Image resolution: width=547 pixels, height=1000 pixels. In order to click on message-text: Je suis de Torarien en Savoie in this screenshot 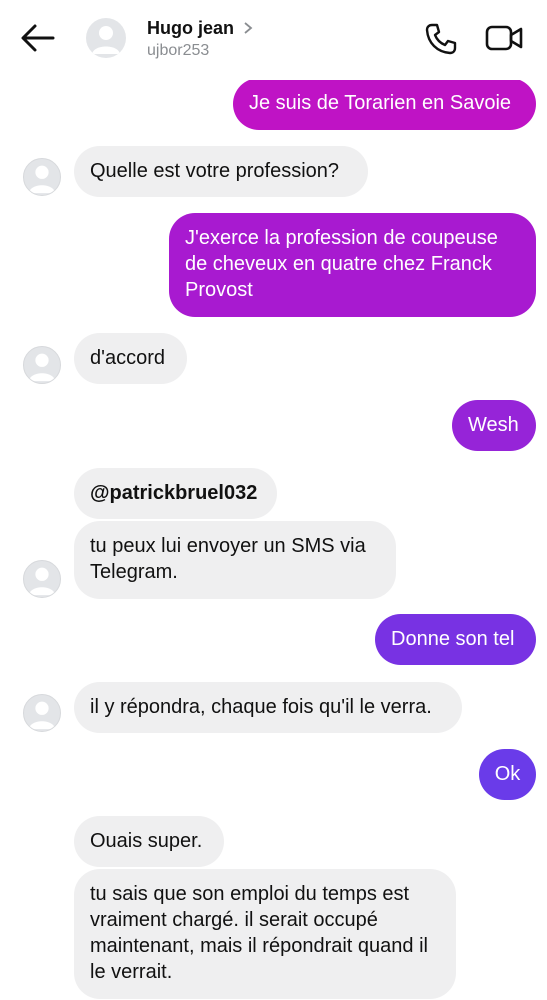, I will do `click(380, 103)`.